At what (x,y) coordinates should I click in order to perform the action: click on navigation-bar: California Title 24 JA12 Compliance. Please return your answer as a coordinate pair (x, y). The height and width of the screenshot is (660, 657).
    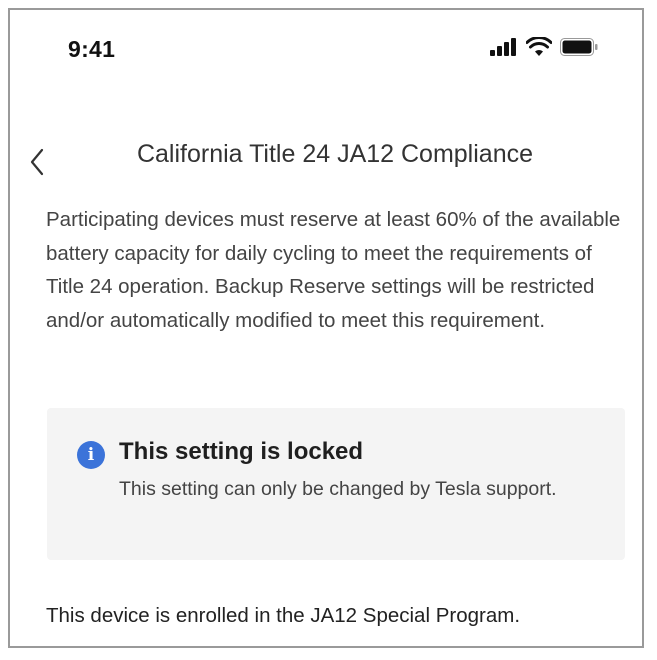
    Looking at the image, I should click on (326, 152).